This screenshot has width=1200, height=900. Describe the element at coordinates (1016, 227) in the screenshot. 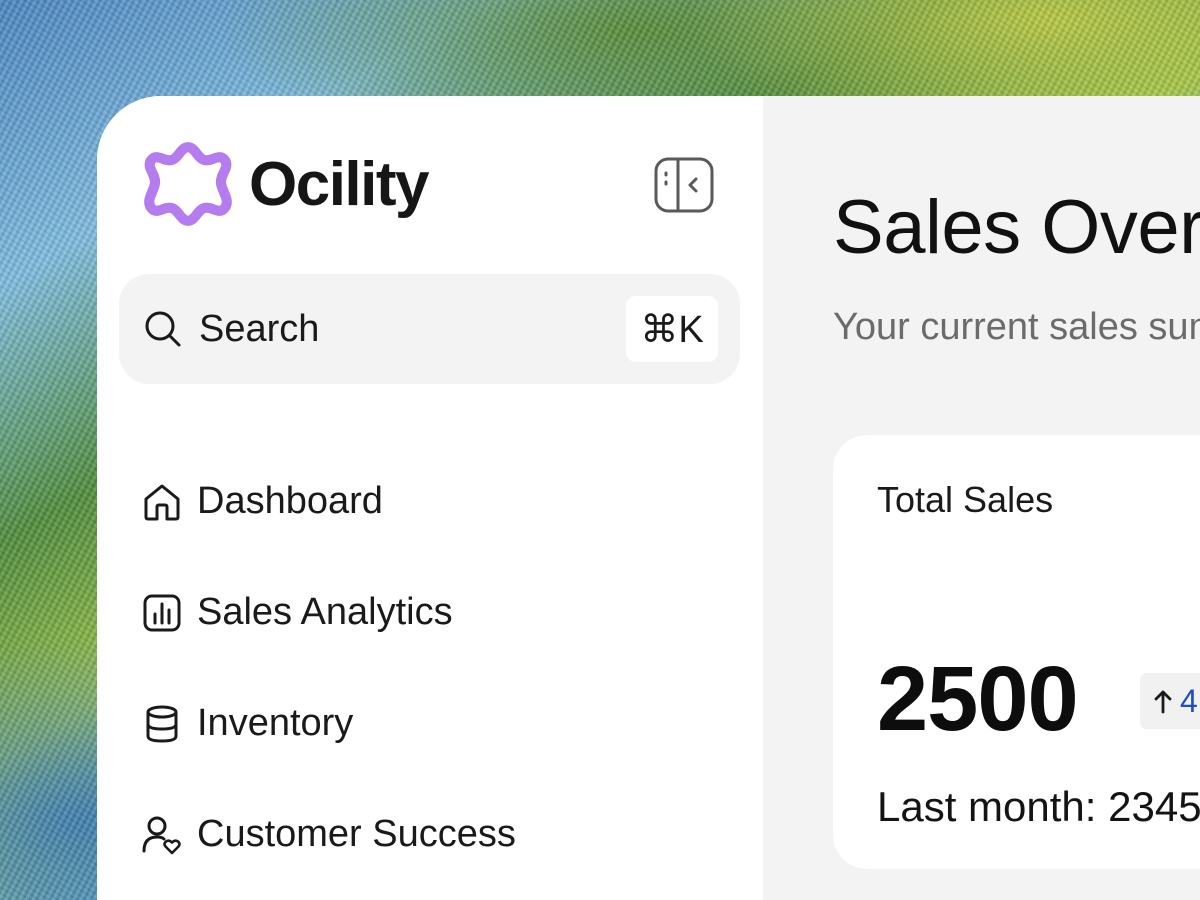

I see `page-title: Sales Overview` at that location.